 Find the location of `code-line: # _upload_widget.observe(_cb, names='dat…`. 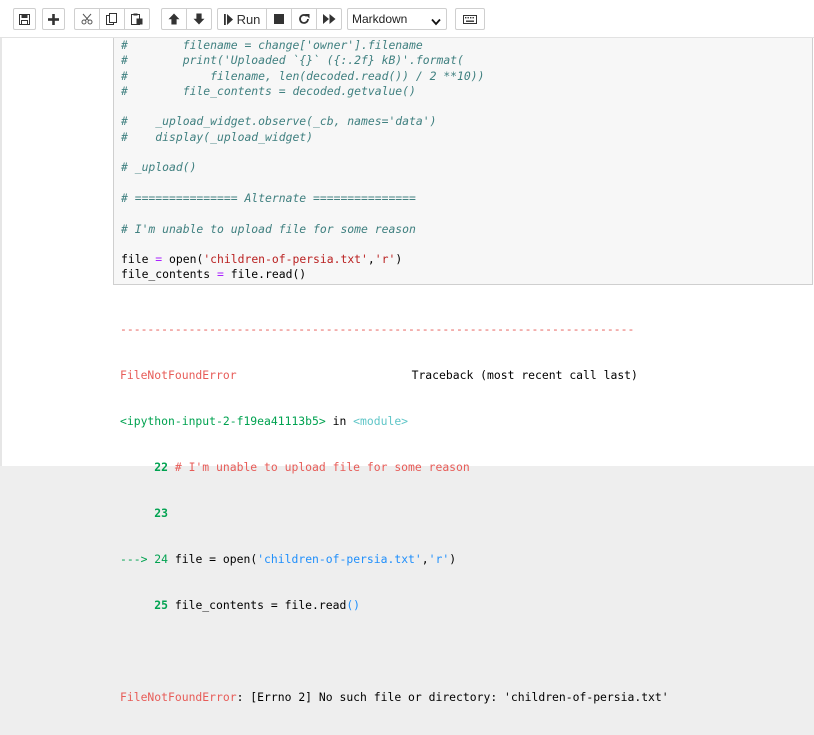

code-line: # _upload_widget.observe(_cb, names='dat… is located at coordinates (302, 121).